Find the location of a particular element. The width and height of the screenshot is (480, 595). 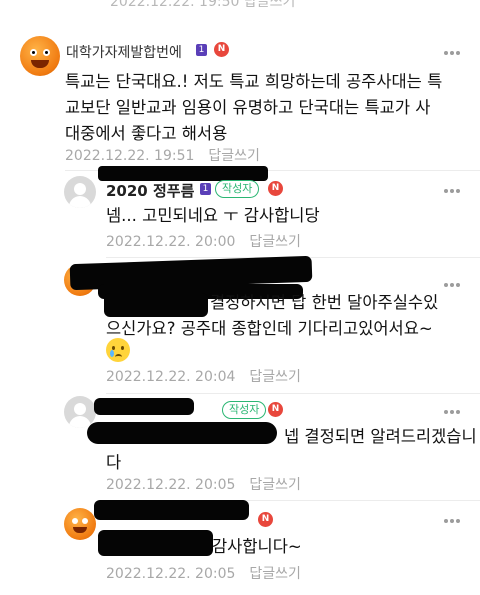

comment-text: 감사합니다~ is located at coordinates (257, 546).